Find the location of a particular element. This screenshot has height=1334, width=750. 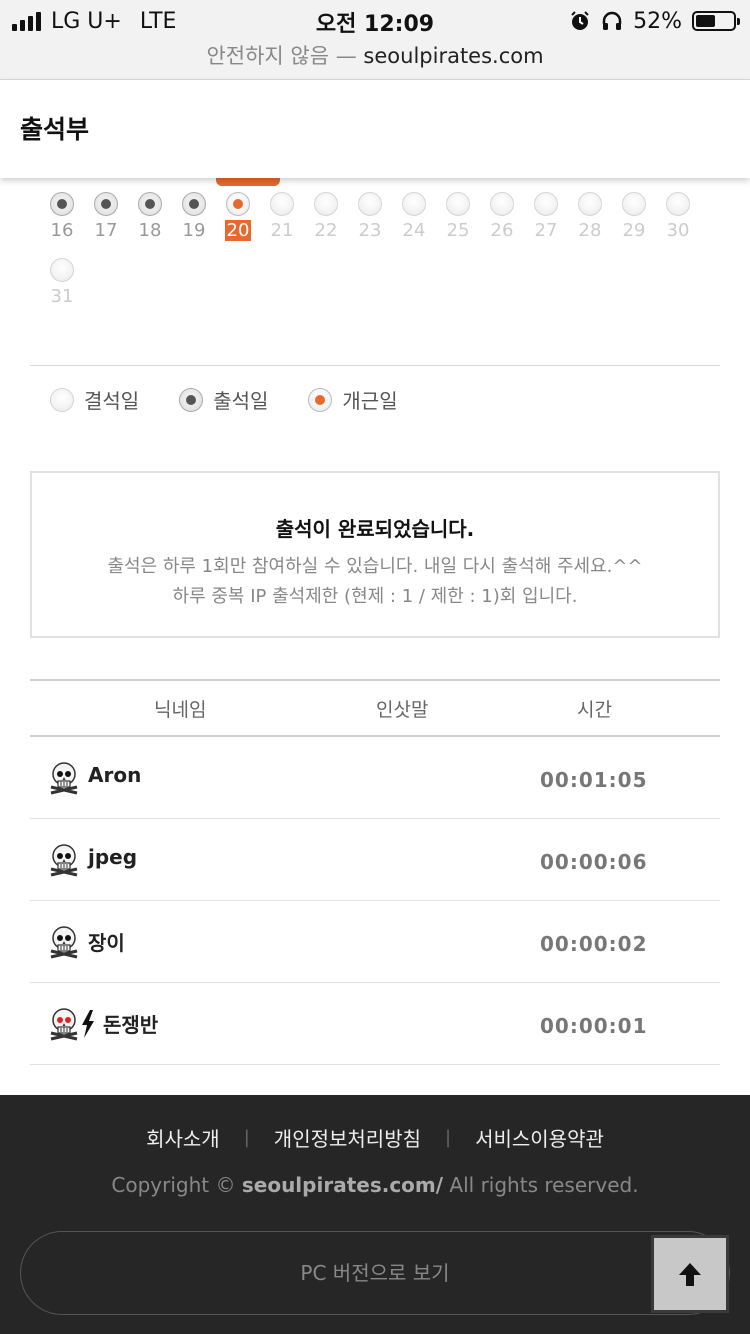

calendar-day: 21 is located at coordinates (282, 216).